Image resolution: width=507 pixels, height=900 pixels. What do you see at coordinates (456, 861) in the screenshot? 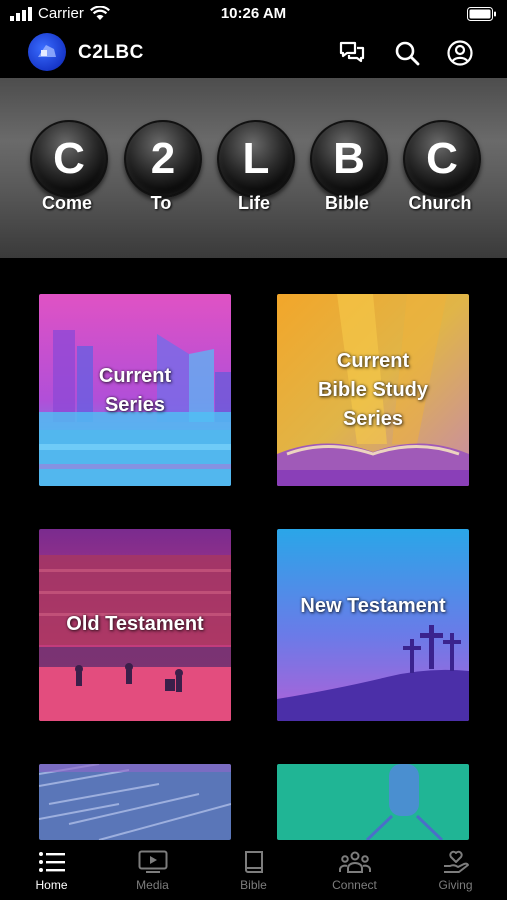
I see `hand-heart-icon` at bounding box center [456, 861].